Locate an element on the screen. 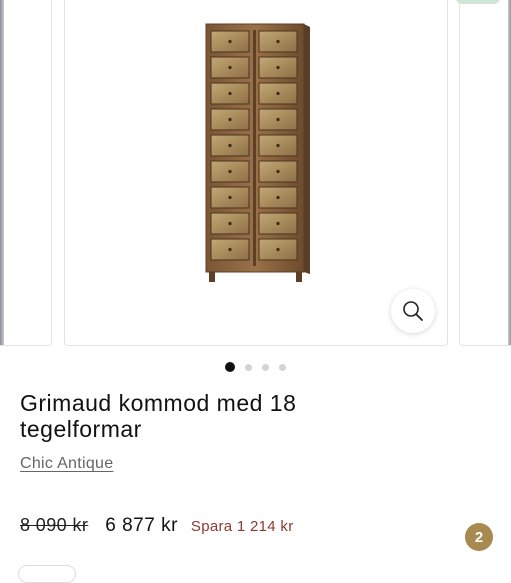  next-slide-peek is located at coordinates (485, 173).